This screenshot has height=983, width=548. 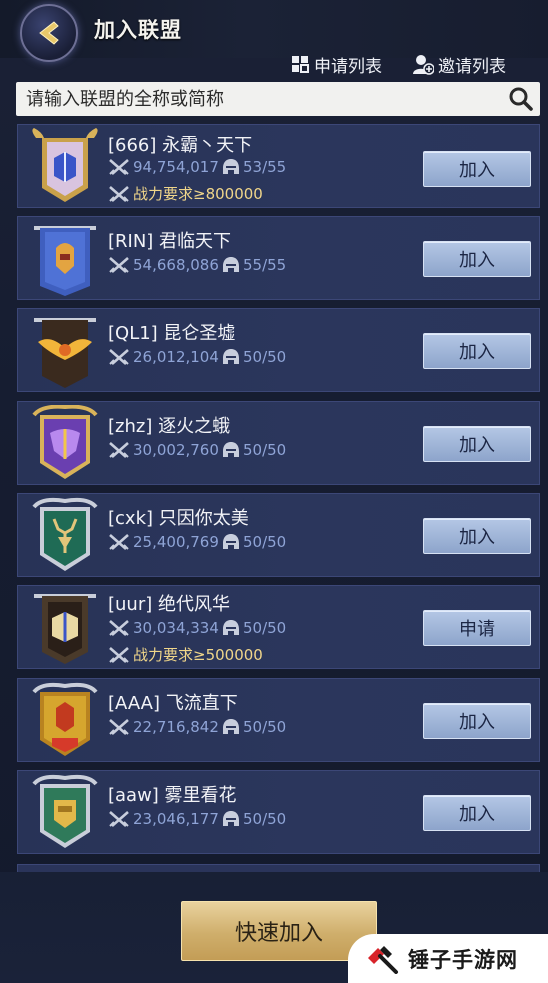 What do you see at coordinates (180, 145) in the screenshot?
I see `alliance-name: [666] 永霸丶天下` at bounding box center [180, 145].